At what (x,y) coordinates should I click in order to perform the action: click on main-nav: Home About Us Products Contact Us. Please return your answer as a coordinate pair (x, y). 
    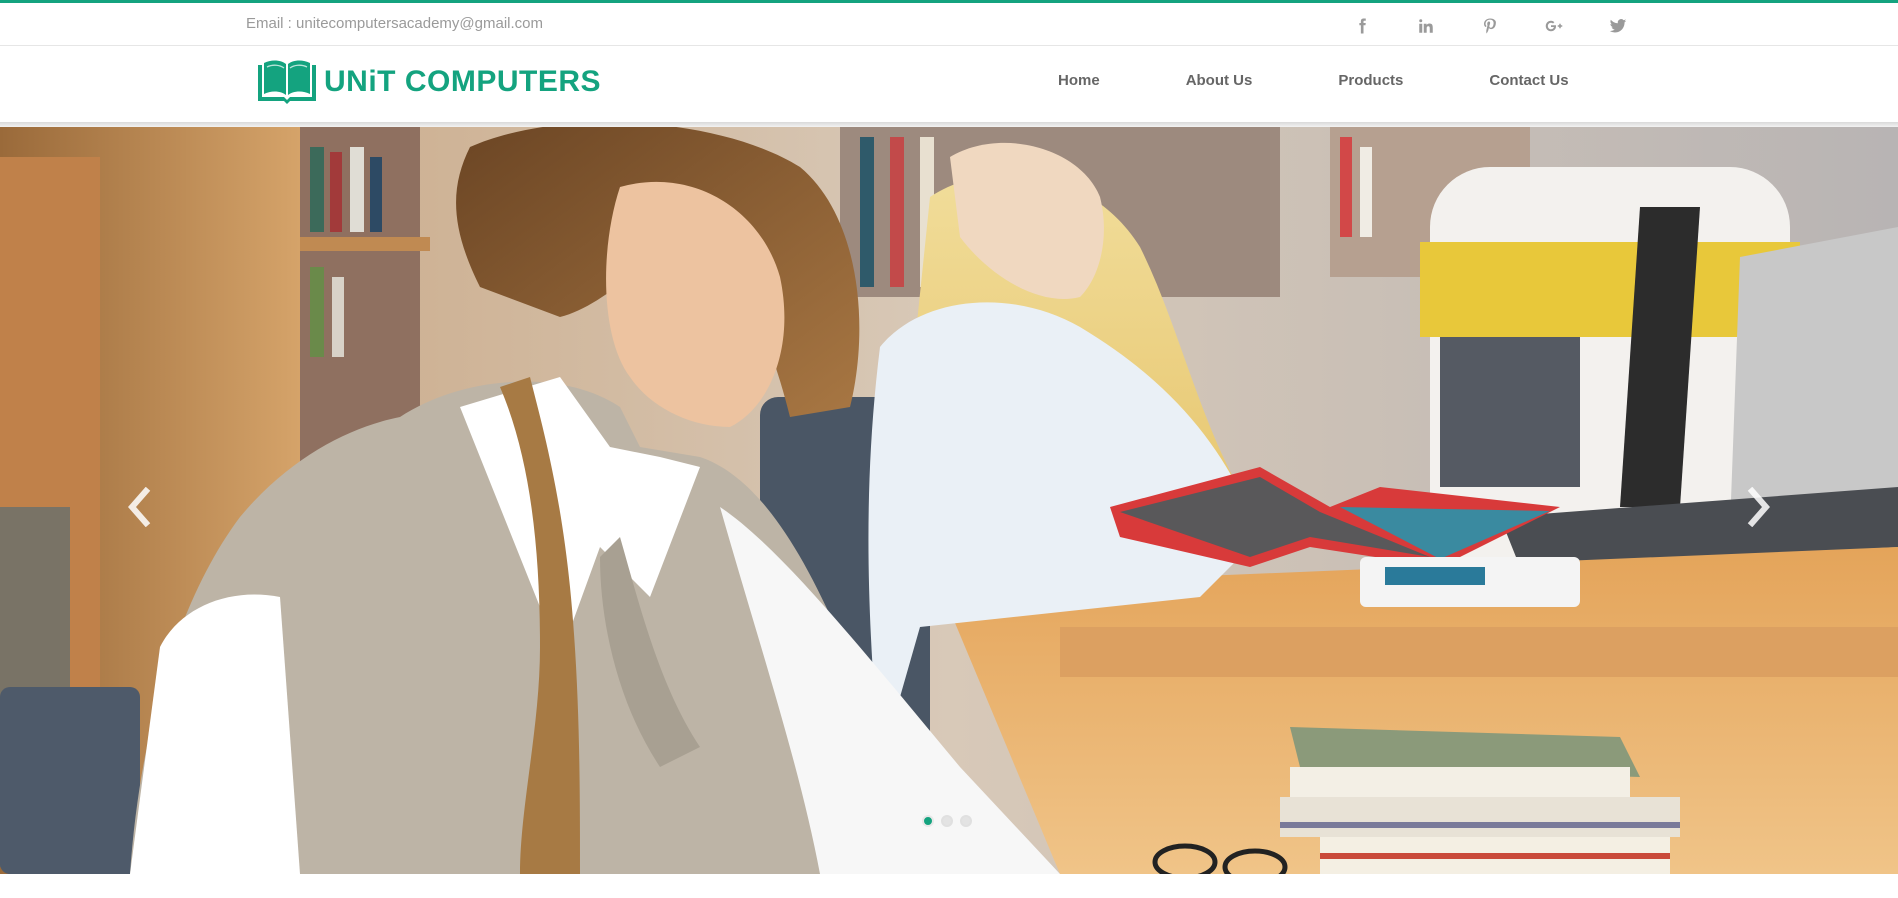
    Looking at the image, I should click on (1313, 80).